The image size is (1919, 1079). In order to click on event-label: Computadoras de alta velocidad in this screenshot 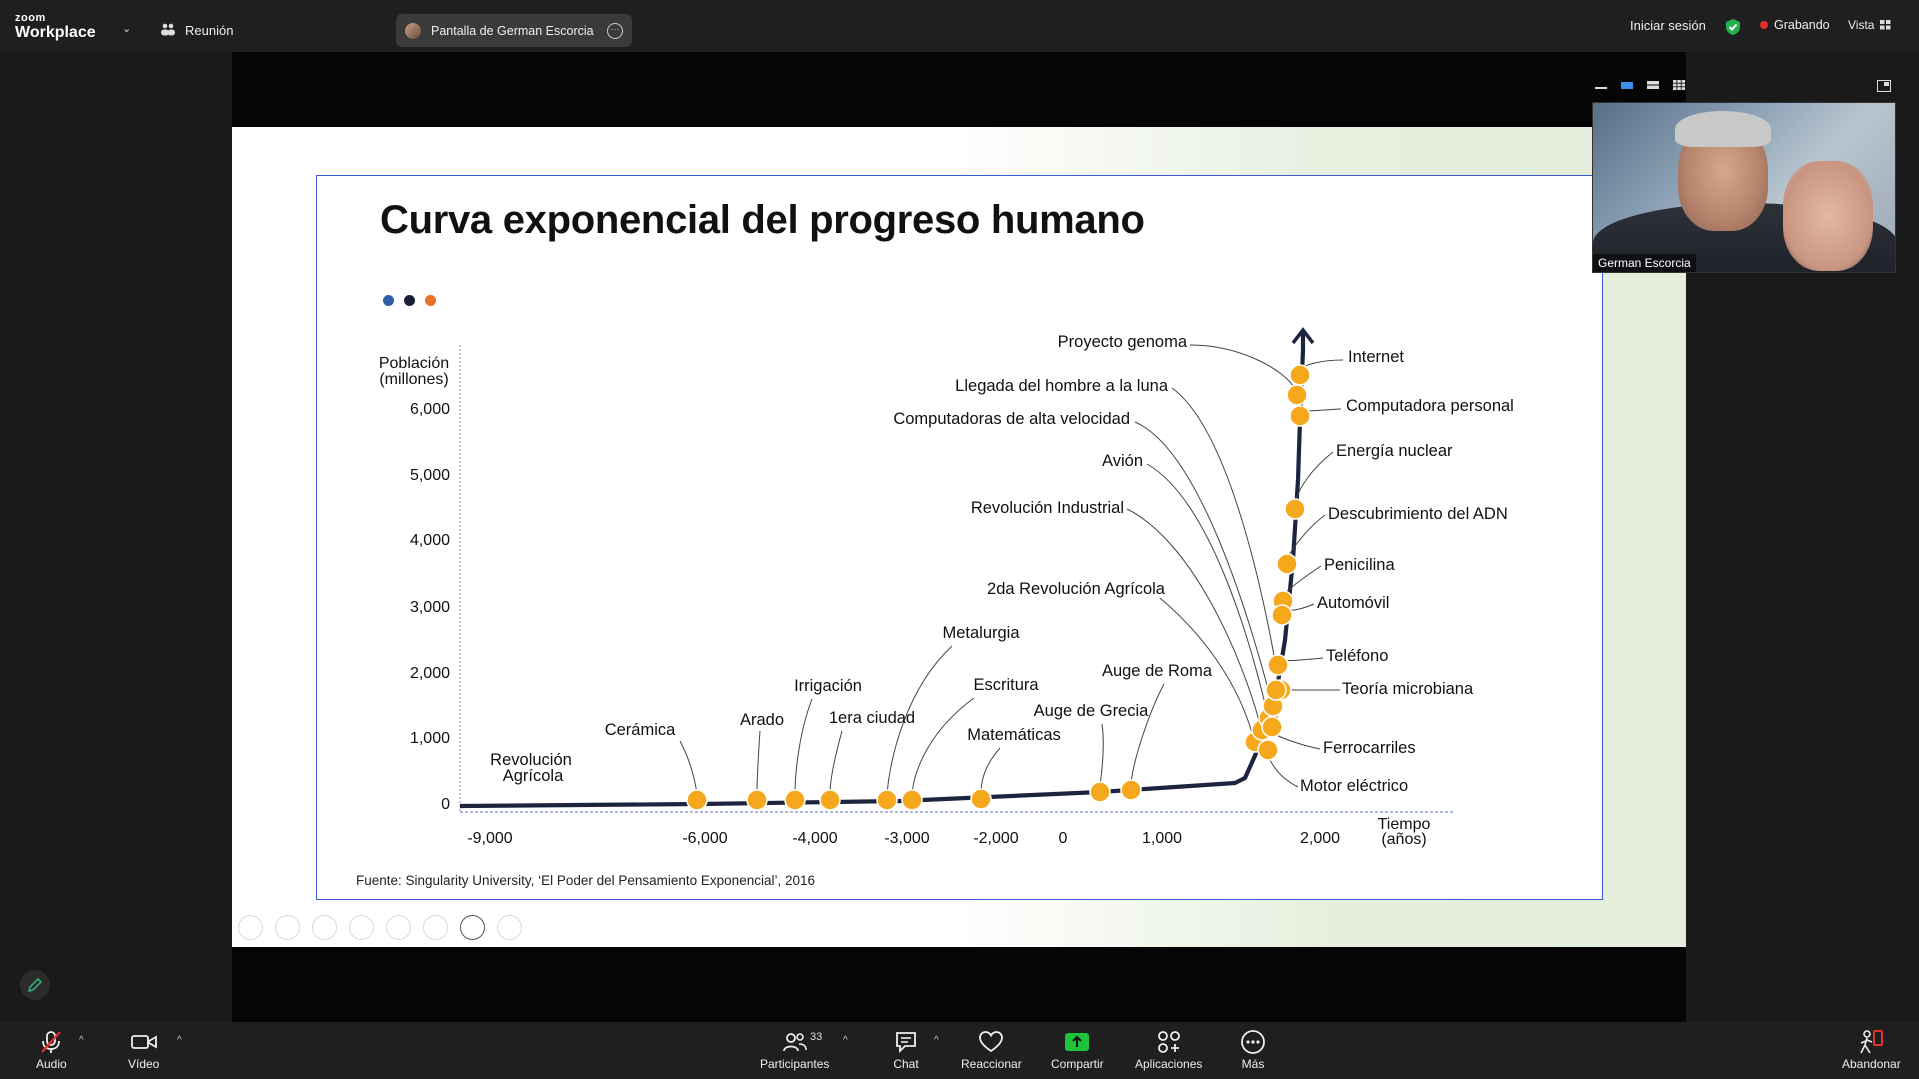, I will do `click(1011, 419)`.